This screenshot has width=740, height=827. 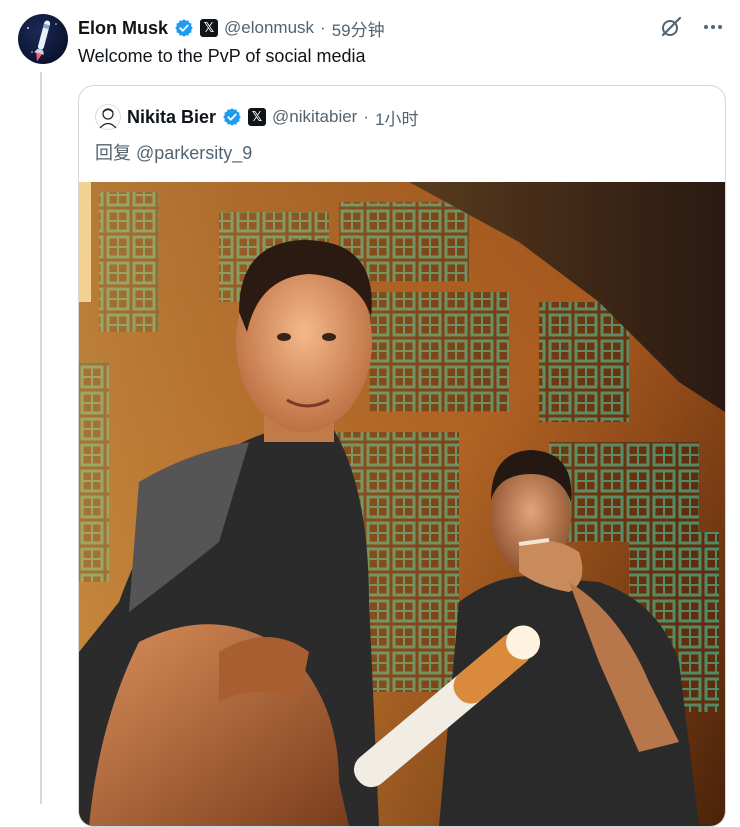 I want to click on author-name: Elon Musk, so click(x=123, y=28).